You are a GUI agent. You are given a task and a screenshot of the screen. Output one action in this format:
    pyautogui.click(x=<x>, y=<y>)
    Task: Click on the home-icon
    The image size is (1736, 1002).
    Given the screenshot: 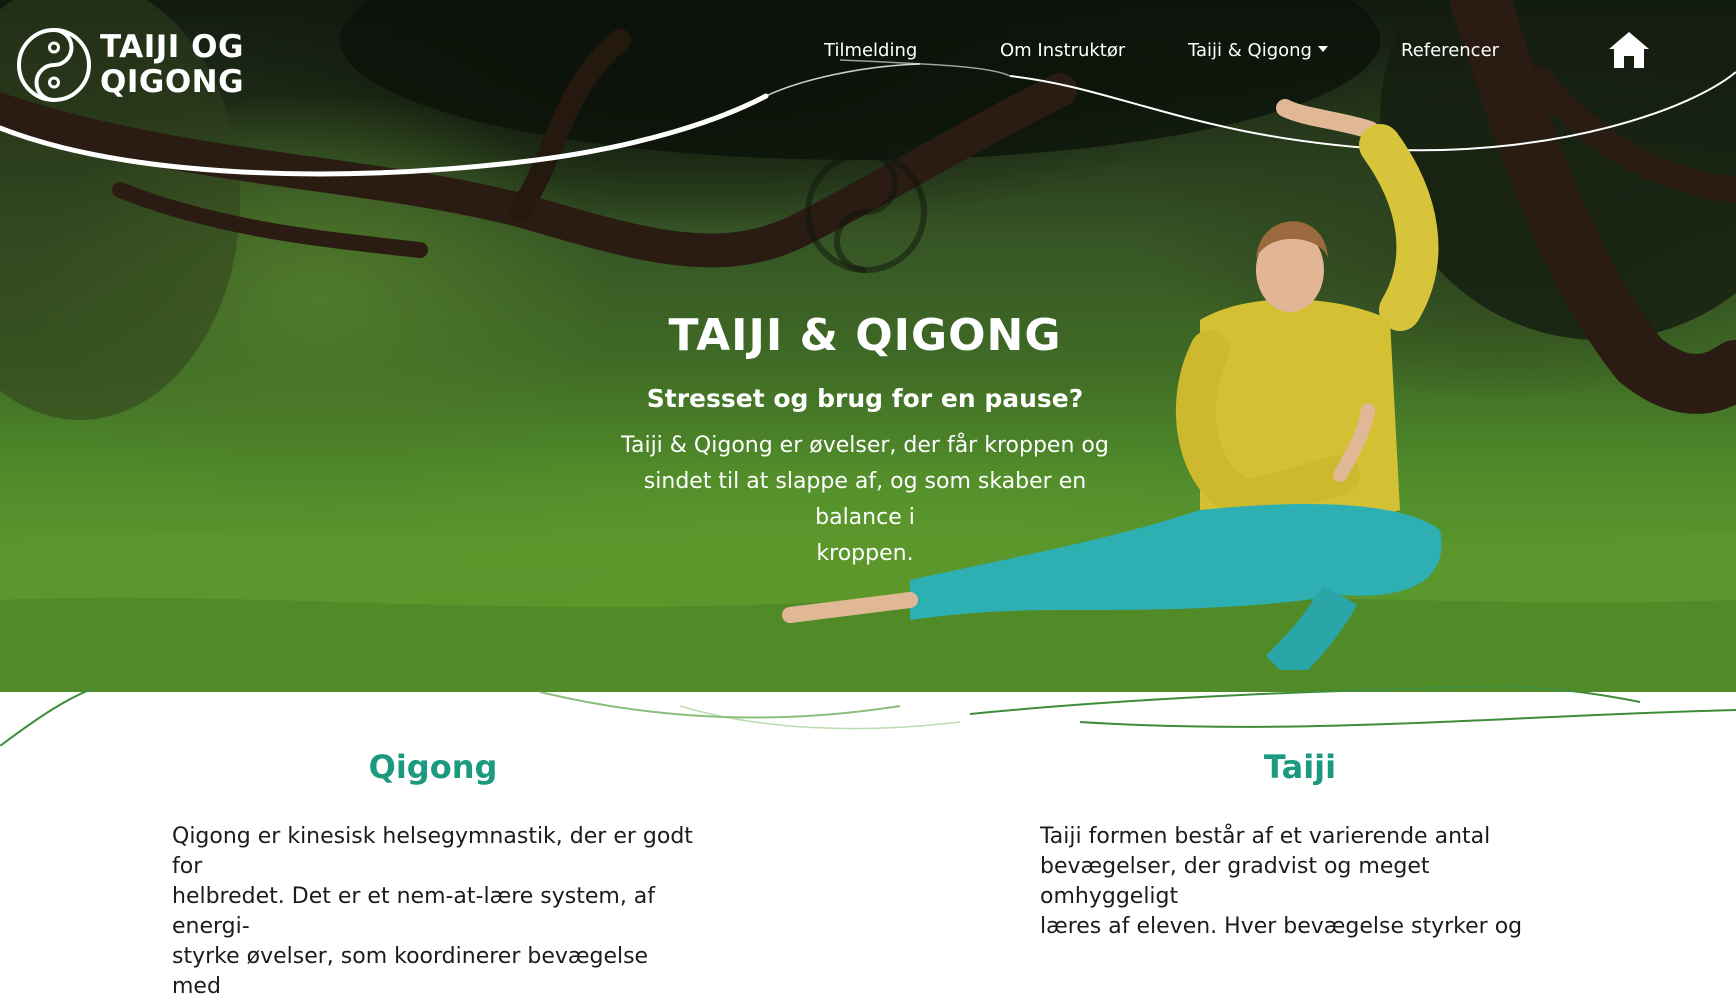 What is the action you would take?
    pyautogui.click(x=1629, y=50)
    